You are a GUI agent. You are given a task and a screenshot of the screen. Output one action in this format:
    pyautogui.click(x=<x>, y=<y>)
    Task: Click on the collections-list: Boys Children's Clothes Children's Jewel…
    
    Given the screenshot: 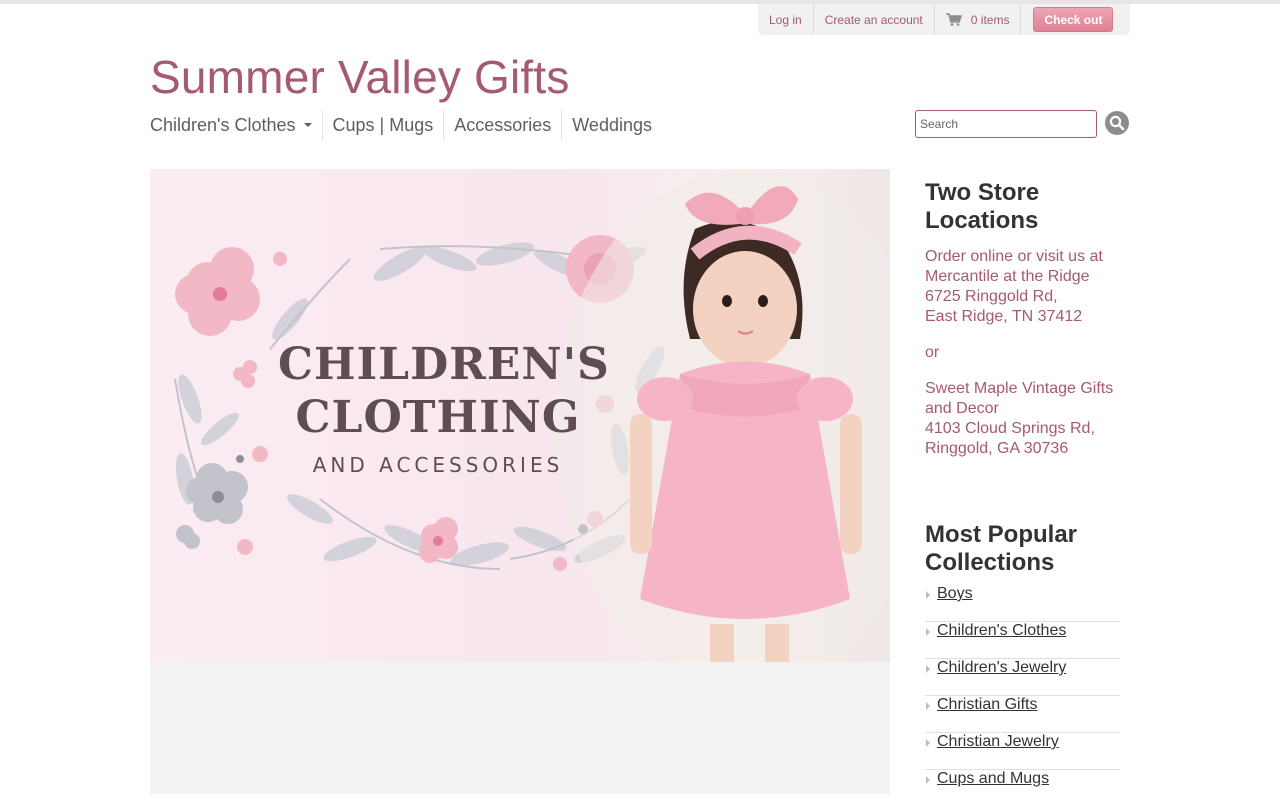 What is the action you would take?
    pyautogui.click(x=1022, y=692)
    